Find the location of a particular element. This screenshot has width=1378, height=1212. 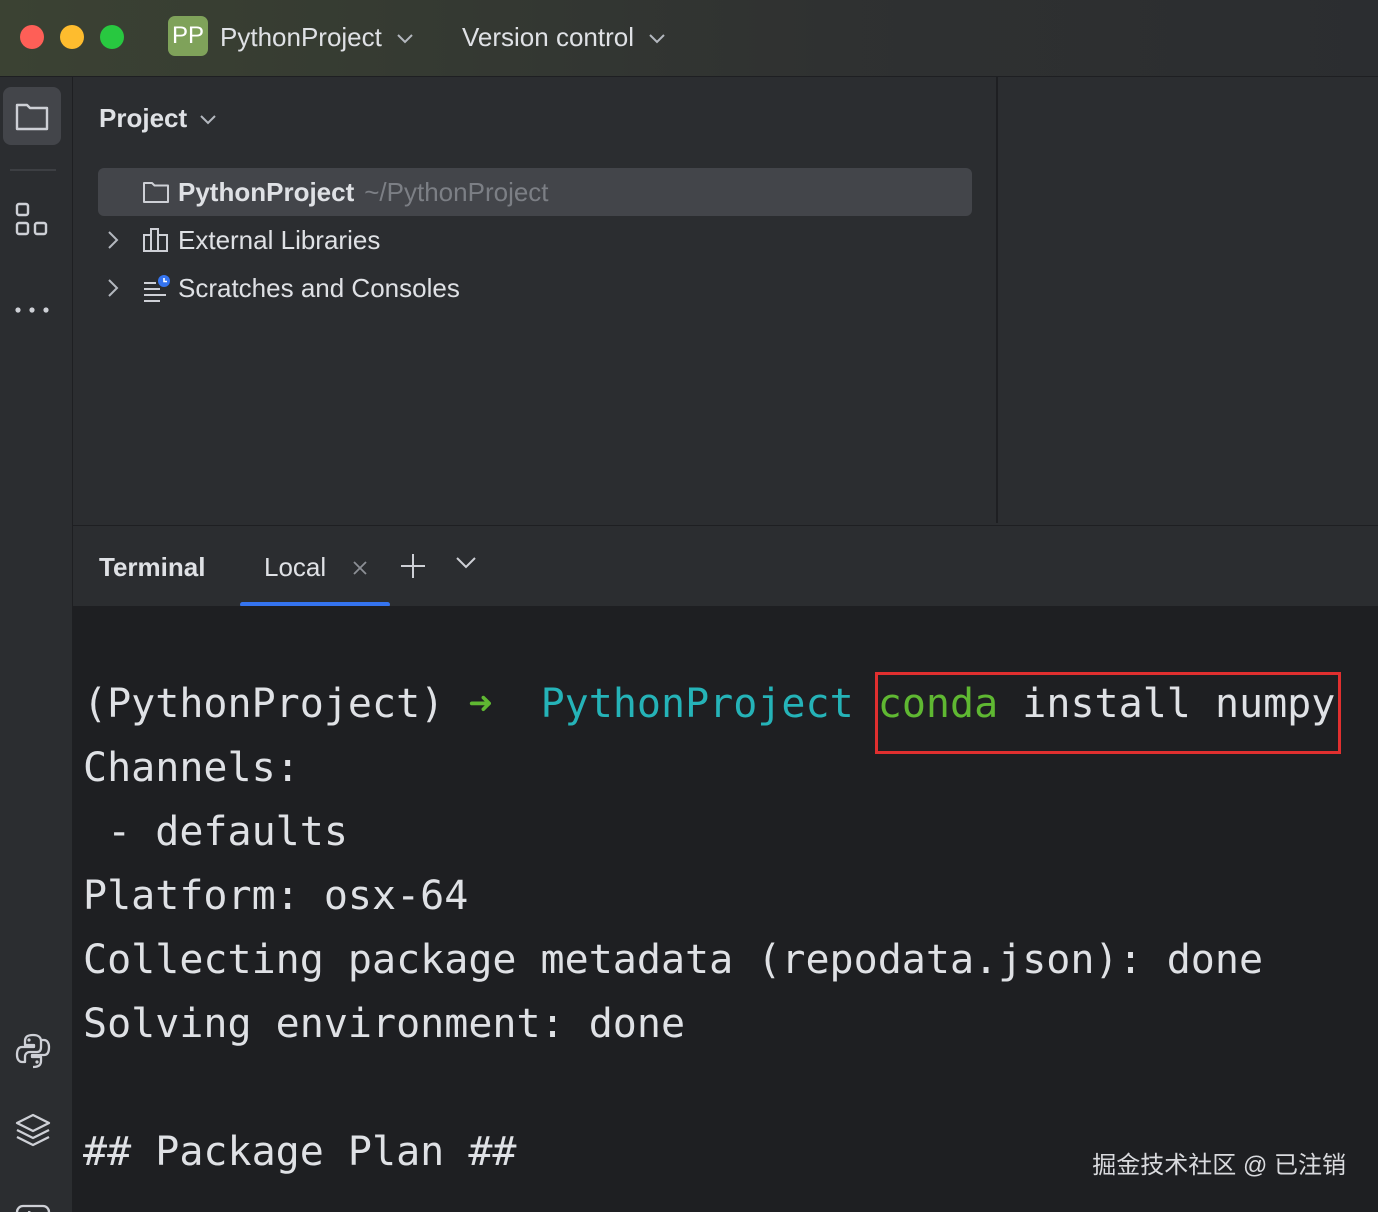

terminal-tab-local: Local is located at coordinates (315, 566).